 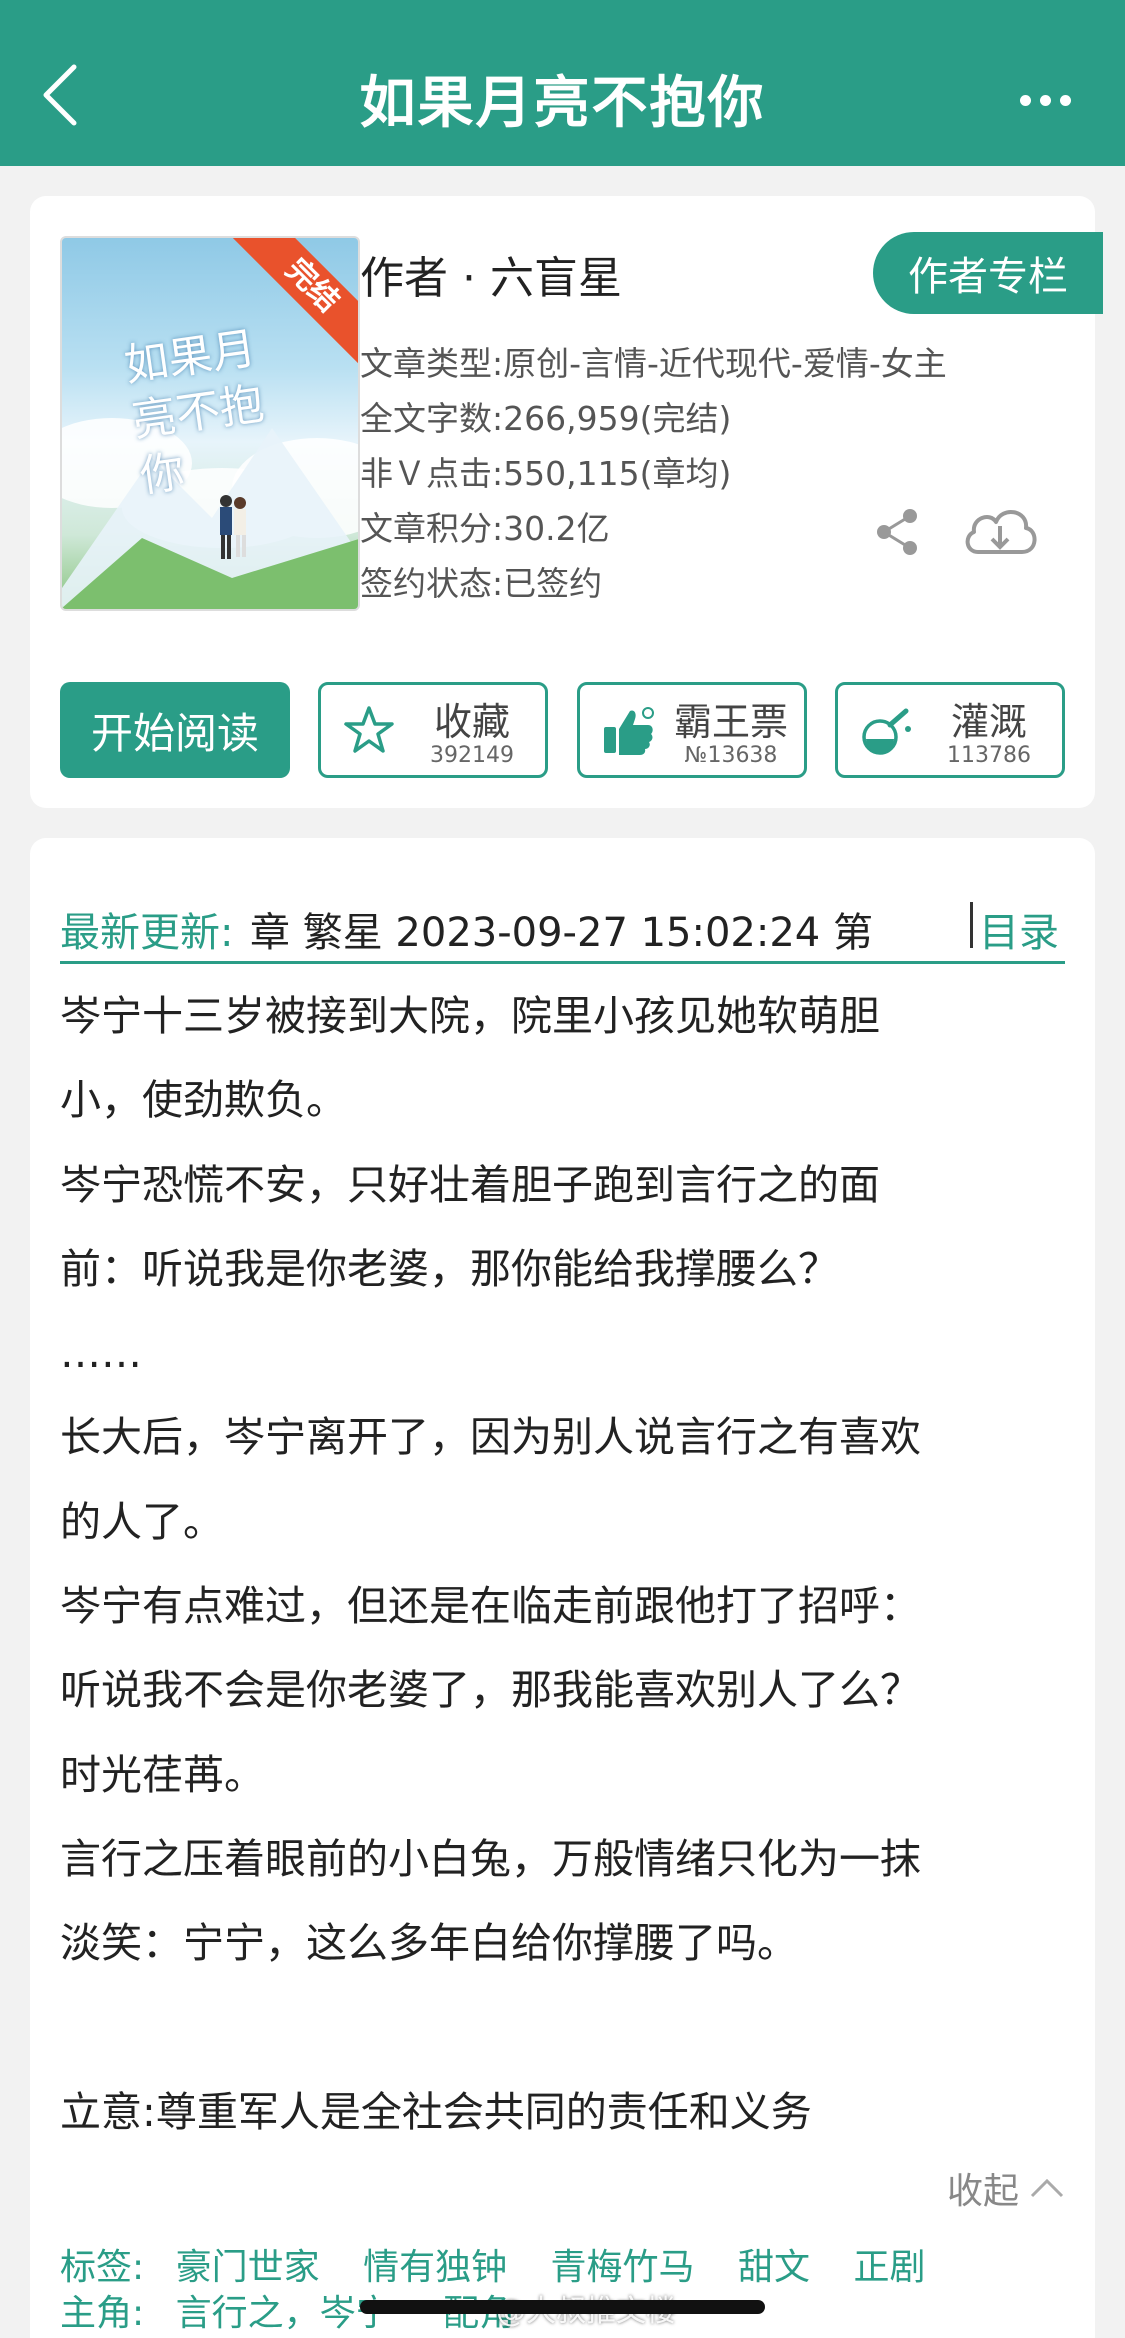 What do you see at coordinates (194, 412) in the screenshot?
I see `cover-title: 如果月亮不抱你` at bounding box center [194, 412].